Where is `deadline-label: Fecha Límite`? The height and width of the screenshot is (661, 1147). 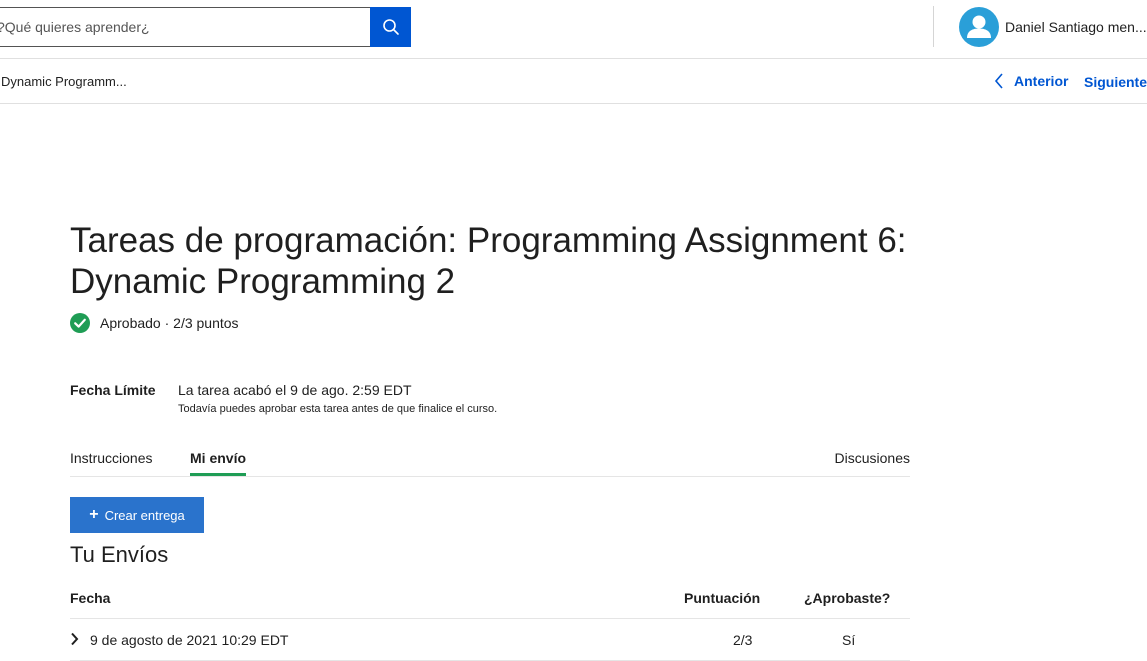
deadline-label: Fecha Límite is located at coordinates (113, 390).